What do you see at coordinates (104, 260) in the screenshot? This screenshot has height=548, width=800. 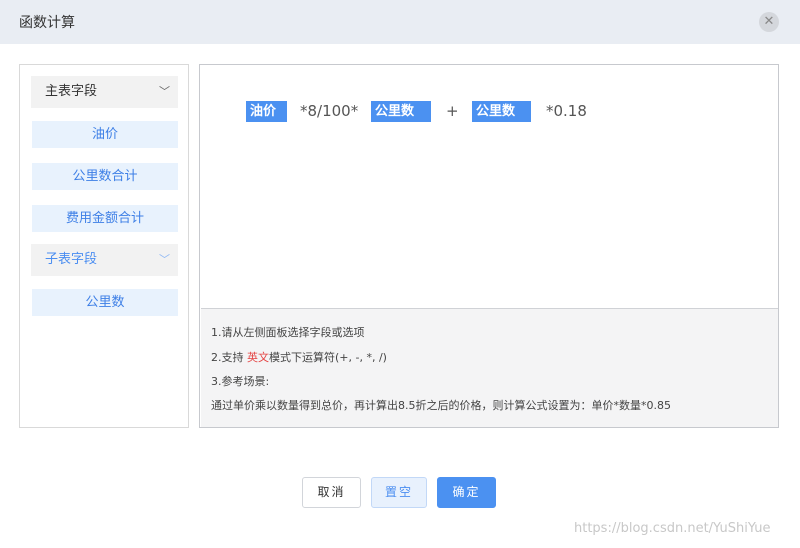 I see `sub-table-fields-header: 子表字段 ﹀` at bounding box center [104, 260].